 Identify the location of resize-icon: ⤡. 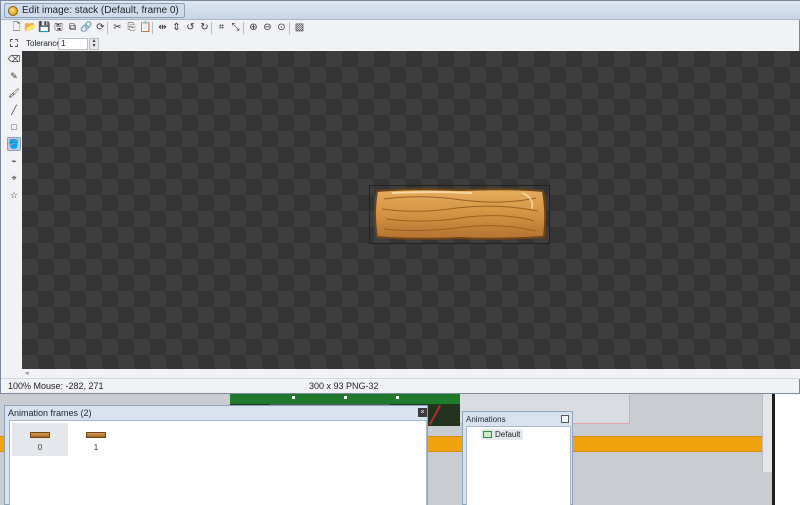
(235, 27).